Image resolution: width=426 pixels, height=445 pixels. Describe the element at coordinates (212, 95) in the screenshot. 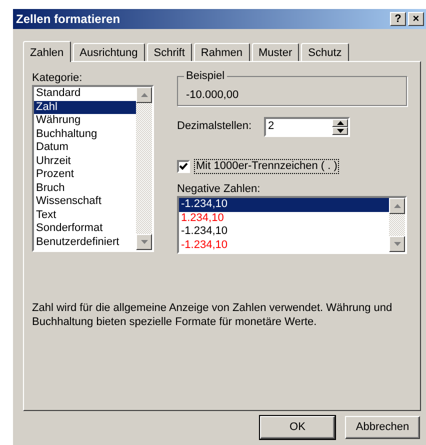

I see `sample-value: -10.000,00` at that location.